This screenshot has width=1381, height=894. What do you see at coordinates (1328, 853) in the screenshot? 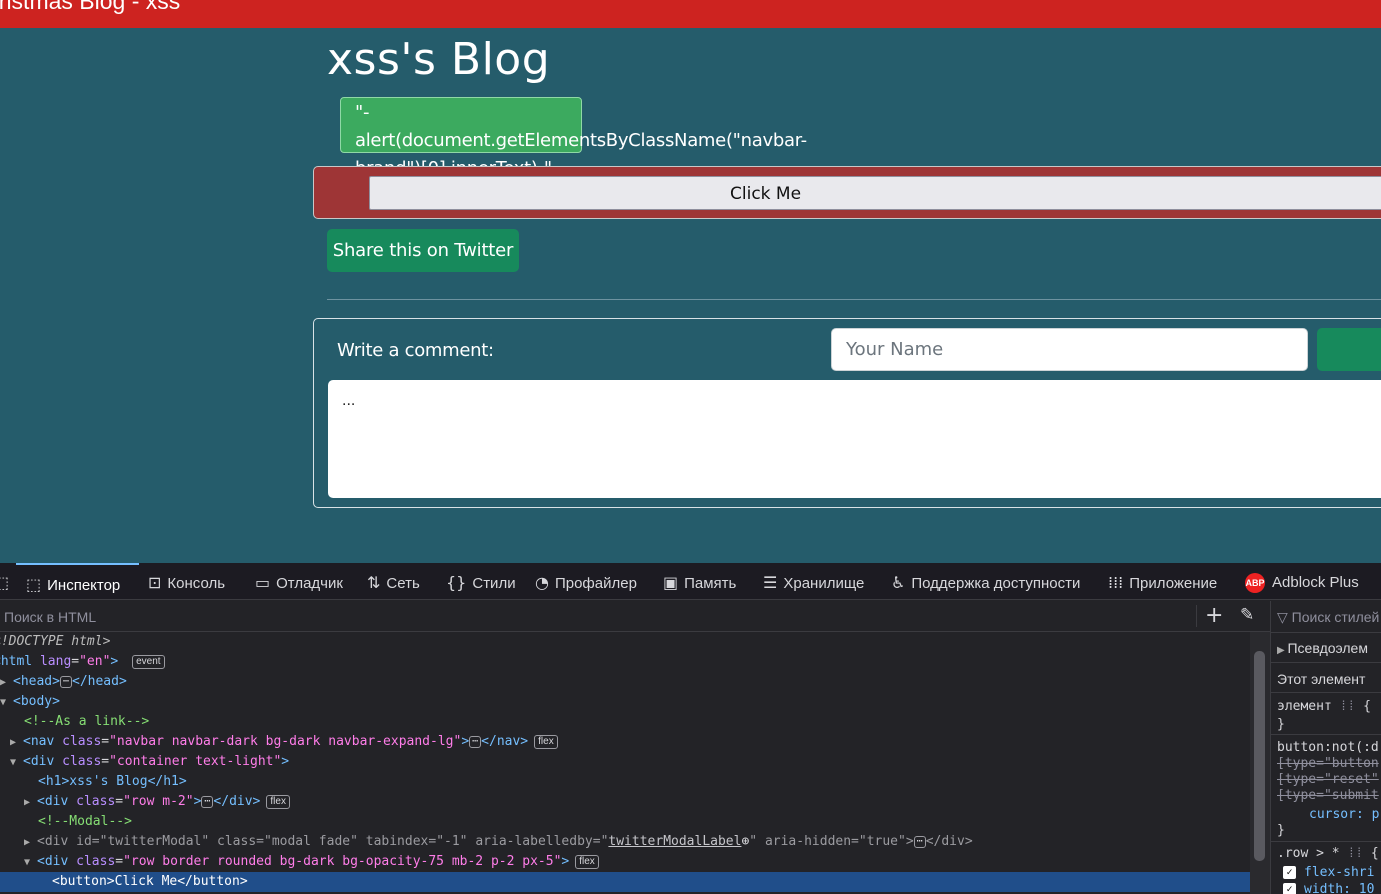
I see `row-rule-selector: .row > * ⁞⁞ {` at bounding box center [1328, 853].